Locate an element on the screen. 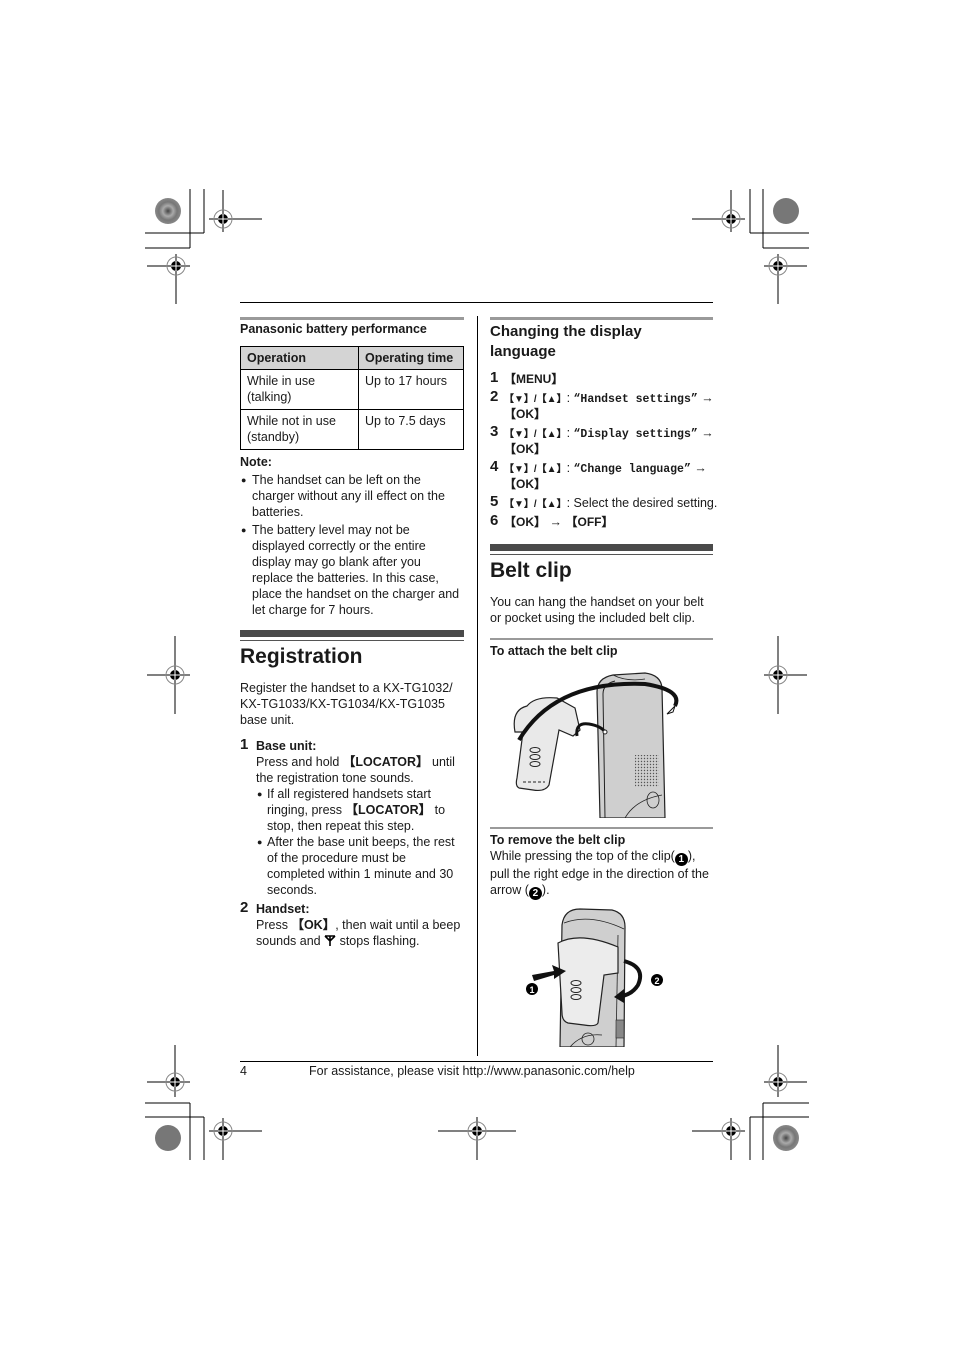 This screenshot has width=954, height=1351. header-rule is located at coordinates (476, 302).